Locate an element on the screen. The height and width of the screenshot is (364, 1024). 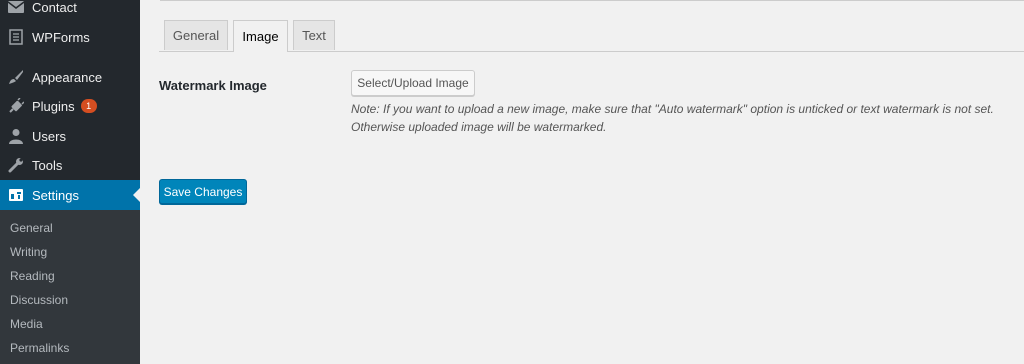
user-icon is located at coordinates (16, 136).